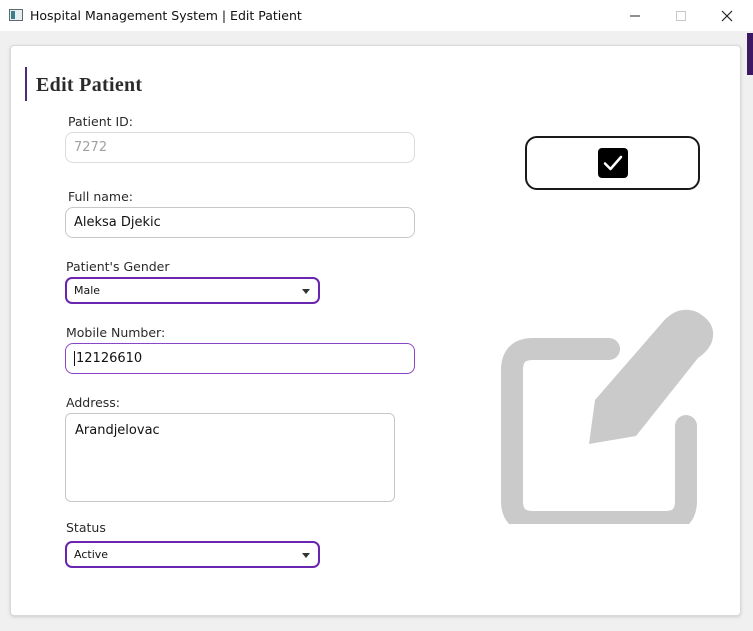 Image resolution: width=753 pixels, height=631 pixels. I want to click on gender-selected-value: Male, so click(87, 290).